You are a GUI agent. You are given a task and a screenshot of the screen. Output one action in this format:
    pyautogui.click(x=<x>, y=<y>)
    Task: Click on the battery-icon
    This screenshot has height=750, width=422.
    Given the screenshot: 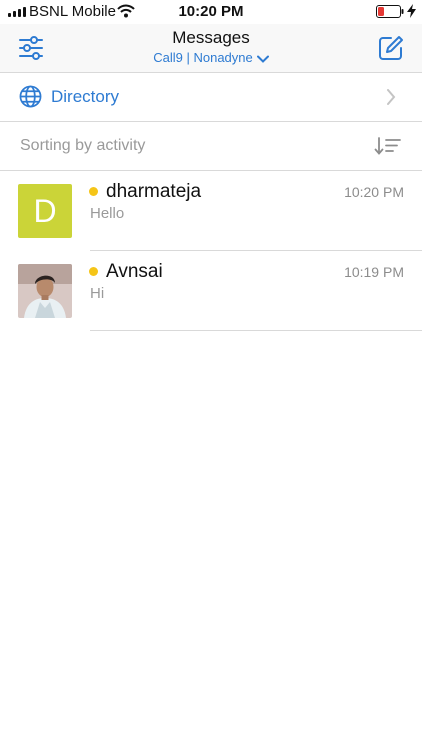 What is the action you would take?
    pyautogui.click(x=390, y=11)
    